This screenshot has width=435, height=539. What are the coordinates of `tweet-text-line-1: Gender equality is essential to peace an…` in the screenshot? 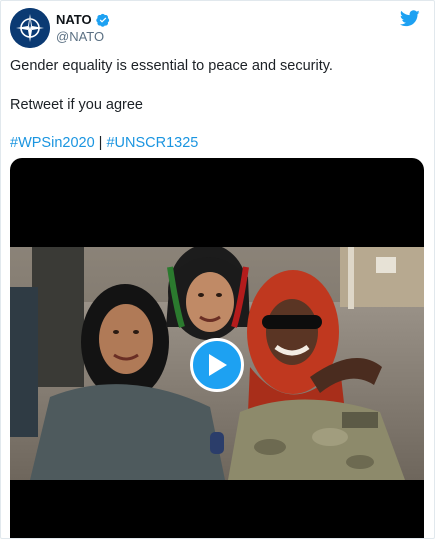 It's located at (171, 66).